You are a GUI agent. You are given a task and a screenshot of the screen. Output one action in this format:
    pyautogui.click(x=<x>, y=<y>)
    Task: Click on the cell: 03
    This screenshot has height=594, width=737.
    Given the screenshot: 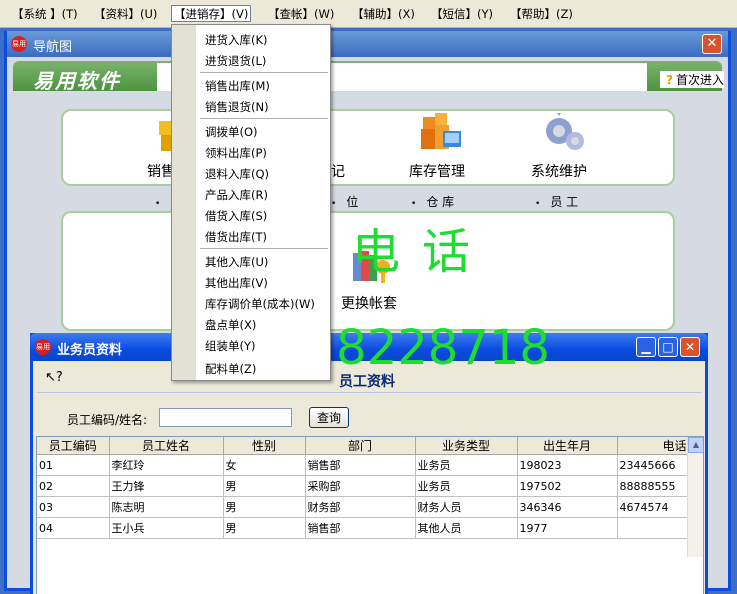 What is the action you would take?
    pyautogui.click(x=73, y=507)
    